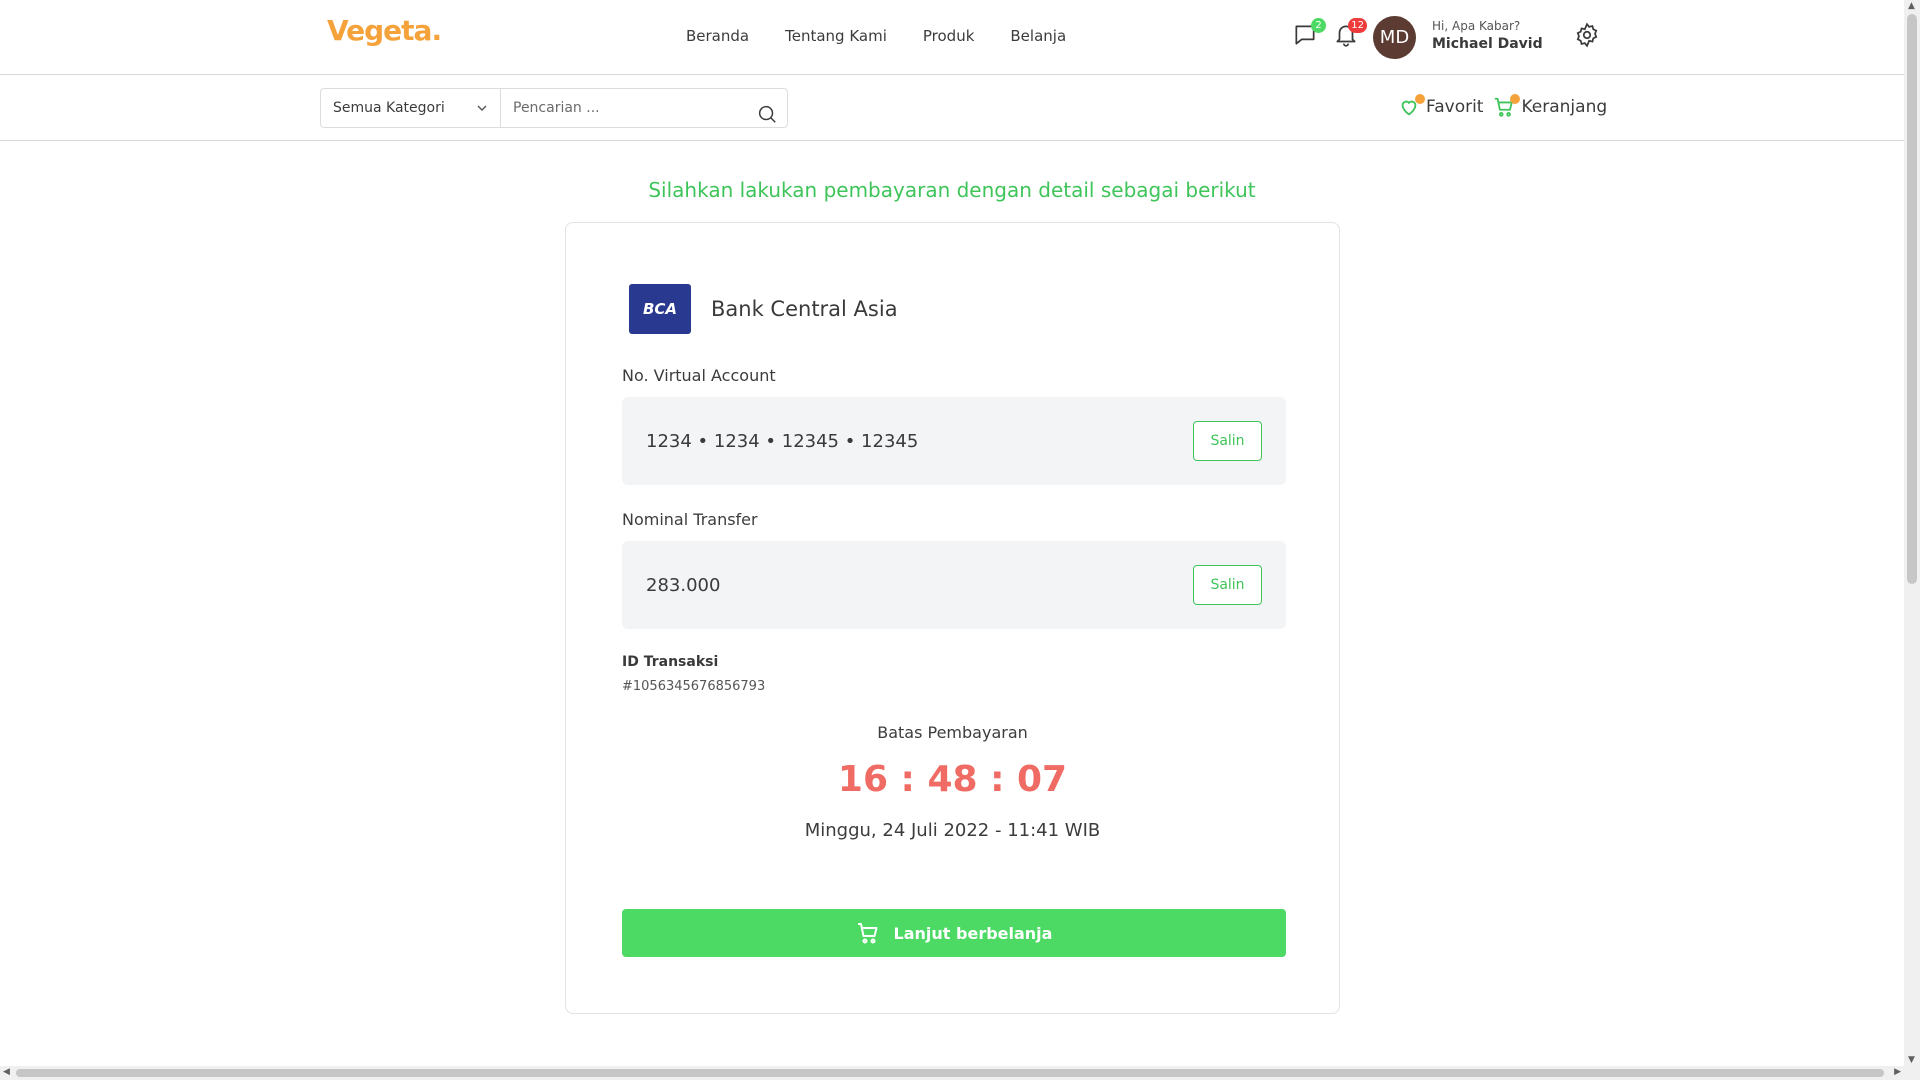  I want to click on horizontal-scrollbar: ◀ ▶, so click(952, 1073).